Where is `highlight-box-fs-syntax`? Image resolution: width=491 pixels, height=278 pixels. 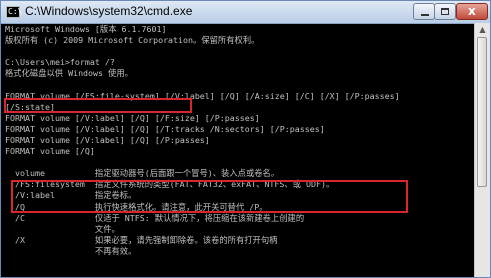 highlight-box-fs-syntax is located at coordinates (98, 105).